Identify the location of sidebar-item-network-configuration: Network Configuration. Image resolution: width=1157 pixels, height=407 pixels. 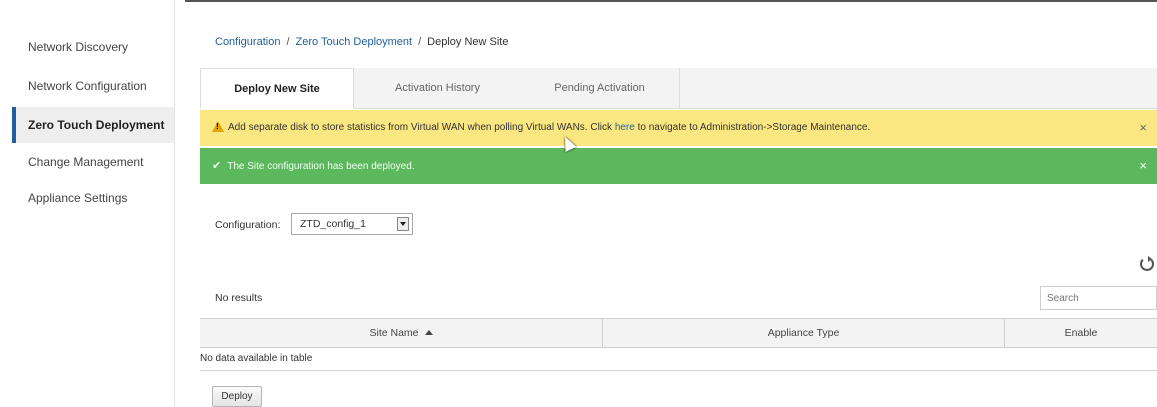
(93, 86).